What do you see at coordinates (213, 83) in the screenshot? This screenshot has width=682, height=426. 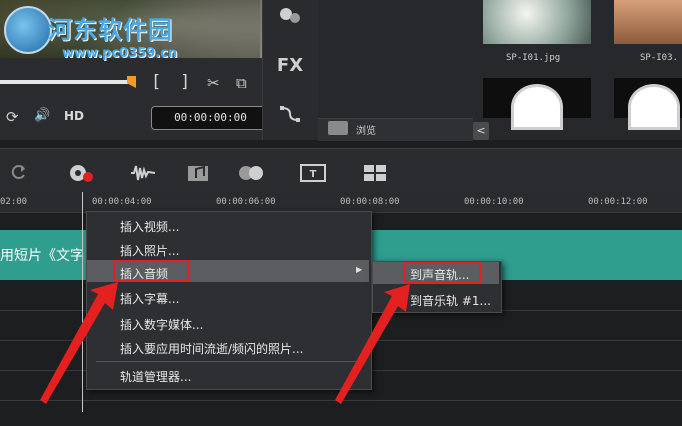 I see `cut-icon: ✂` at bounding box center [213, 83].